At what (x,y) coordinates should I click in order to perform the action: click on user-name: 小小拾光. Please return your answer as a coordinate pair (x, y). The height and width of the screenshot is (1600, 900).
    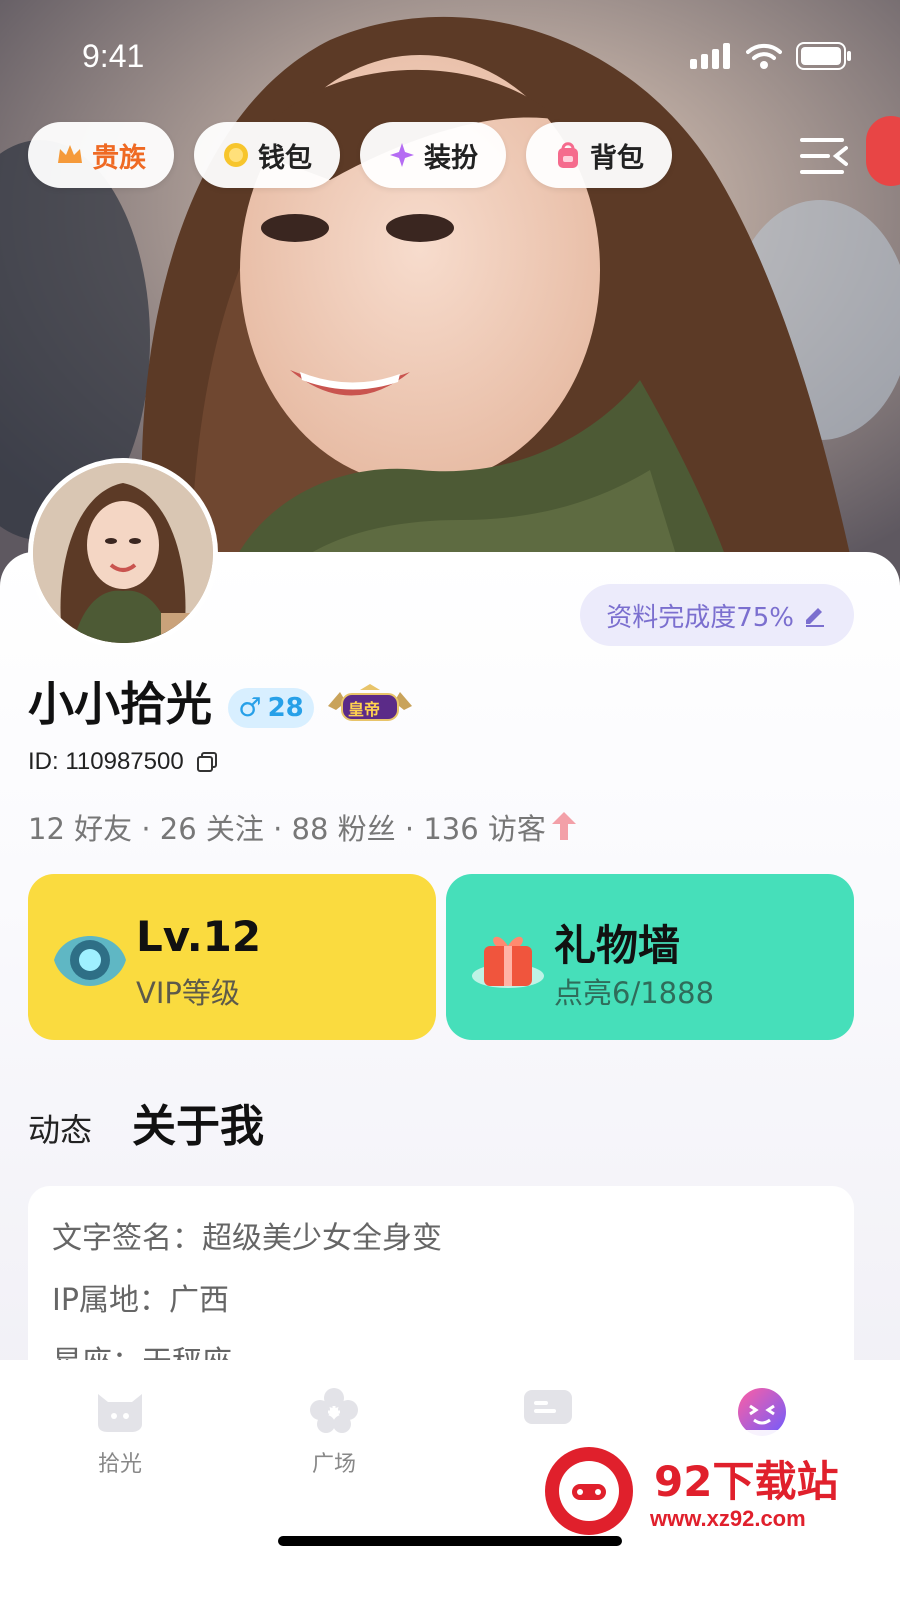
    Looking at the image, I should click on (120, 704).